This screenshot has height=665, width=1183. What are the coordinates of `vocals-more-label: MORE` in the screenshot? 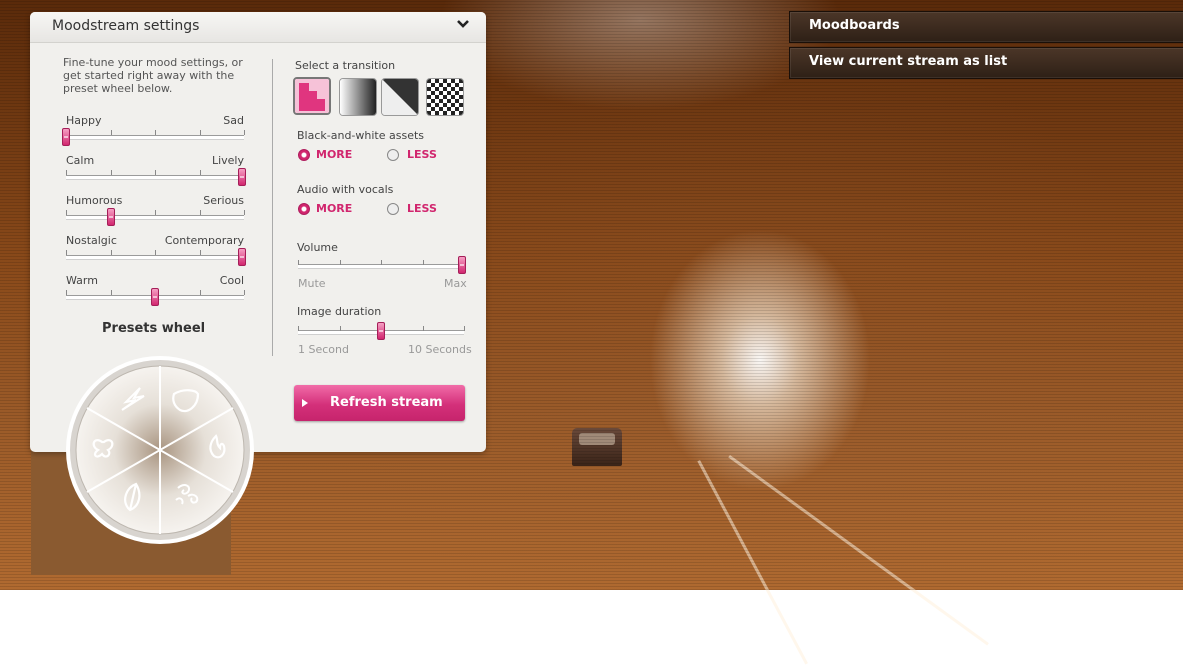 It's located at (334, 208).